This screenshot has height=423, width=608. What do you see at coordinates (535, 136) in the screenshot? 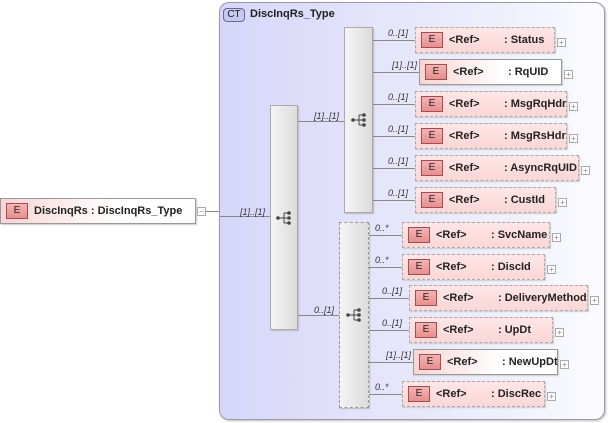
I see `element-name: : MsgRsHdr` at bounding box center [535, 136].